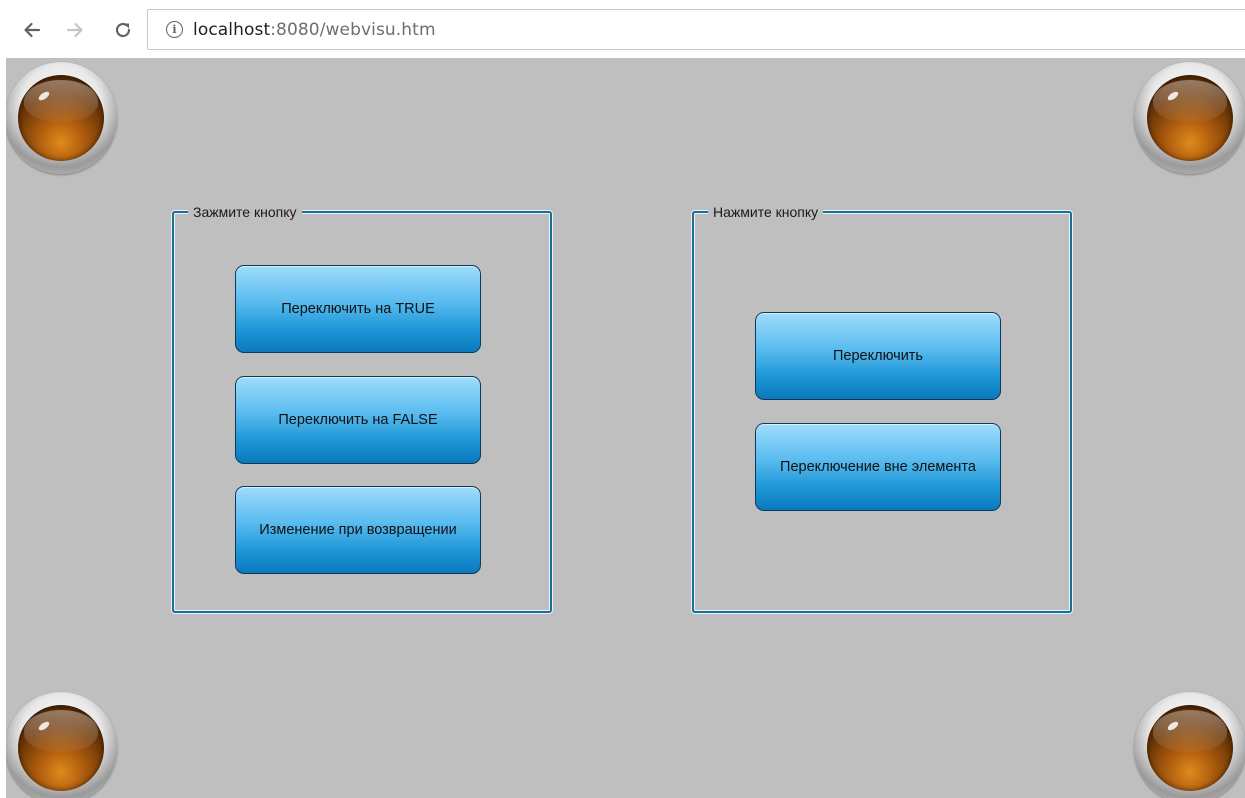 The width and height of the screenshot is (1245, 798). Describe the element at coordinates (878, 356) in the screenshot. I see `toggle-button: Переключить` at that location.